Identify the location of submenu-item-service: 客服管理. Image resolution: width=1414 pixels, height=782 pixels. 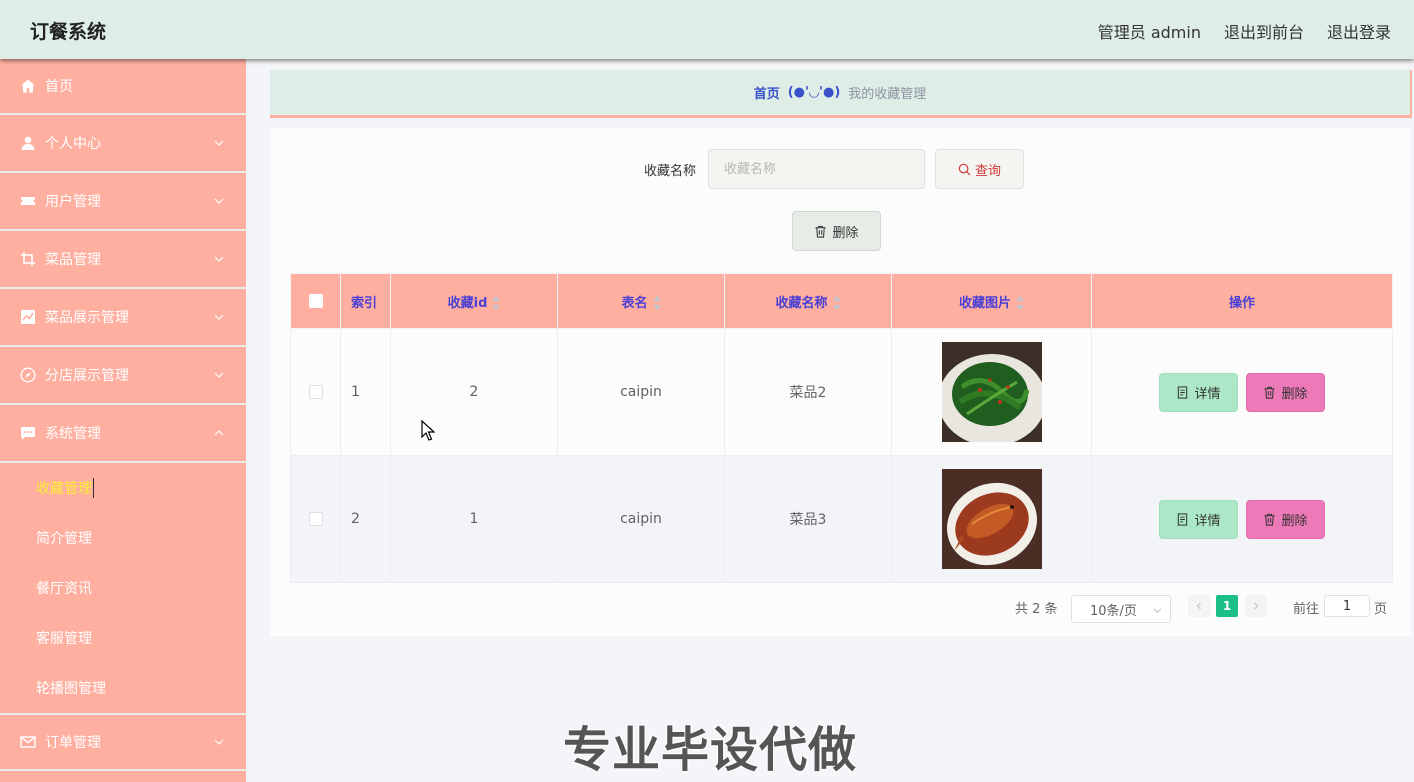
(123, 638).